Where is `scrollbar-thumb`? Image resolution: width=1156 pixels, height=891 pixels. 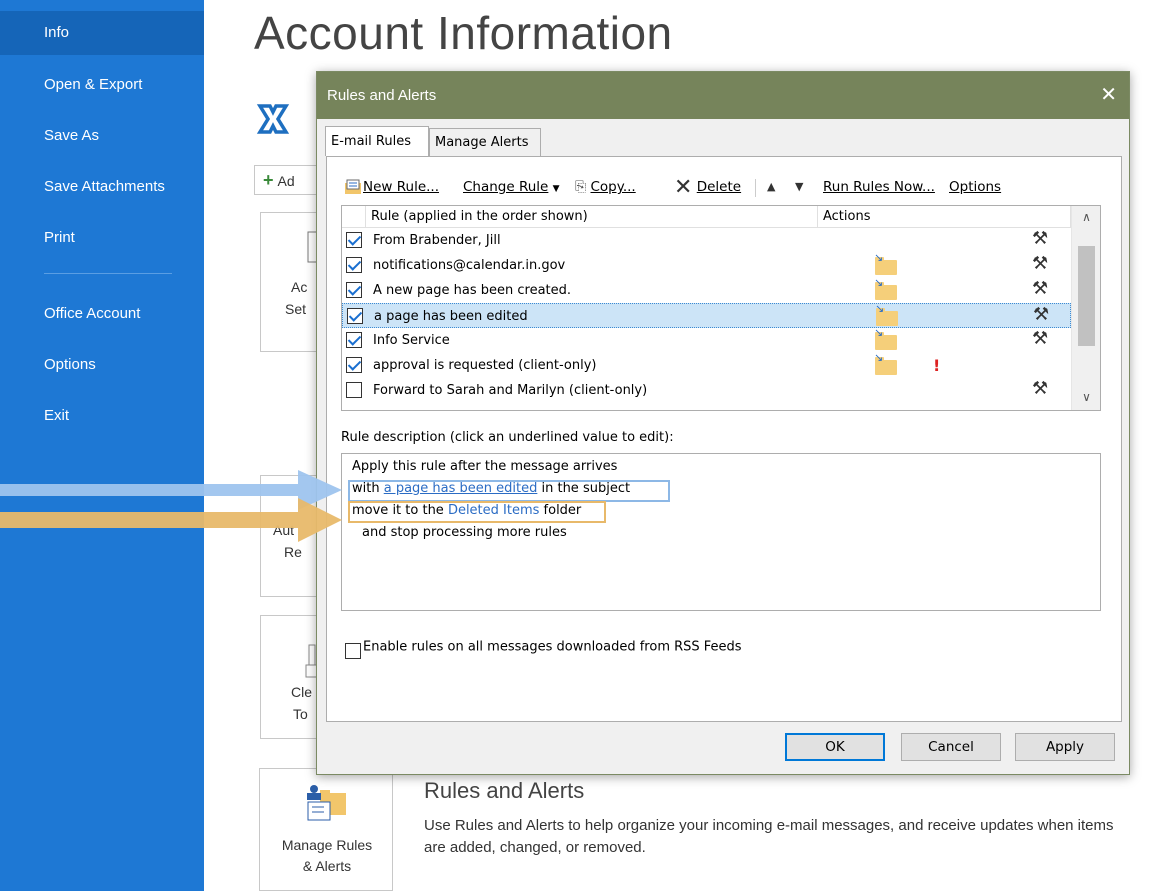 scrollbar-thumb is located at coordinates (1086, 296).